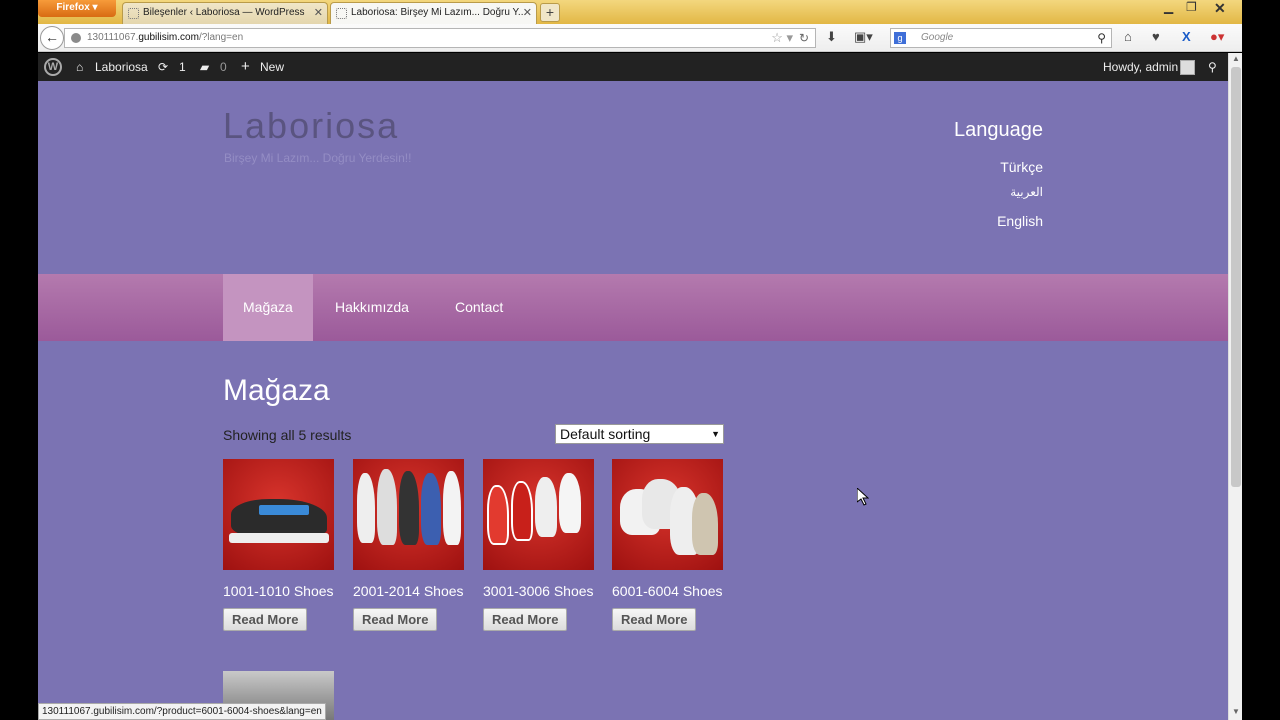 The height and width of the screenshot is (720, 1280). What do you see at coordinates (550, 12) in the screenshot?
I see `new-tab-button: +` at bounding box center [550, 12].